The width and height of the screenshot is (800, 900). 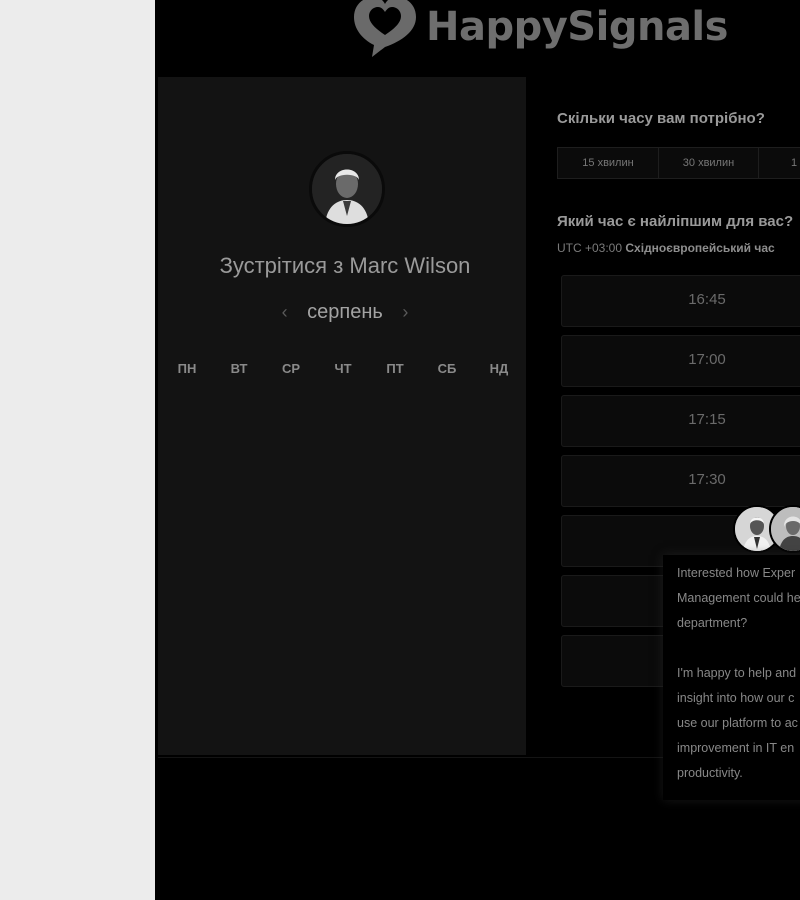 What do you see at coordinates (291, 368) in the screenshot?
I see `weekday-label: СР` at bounding box center [291, 368].